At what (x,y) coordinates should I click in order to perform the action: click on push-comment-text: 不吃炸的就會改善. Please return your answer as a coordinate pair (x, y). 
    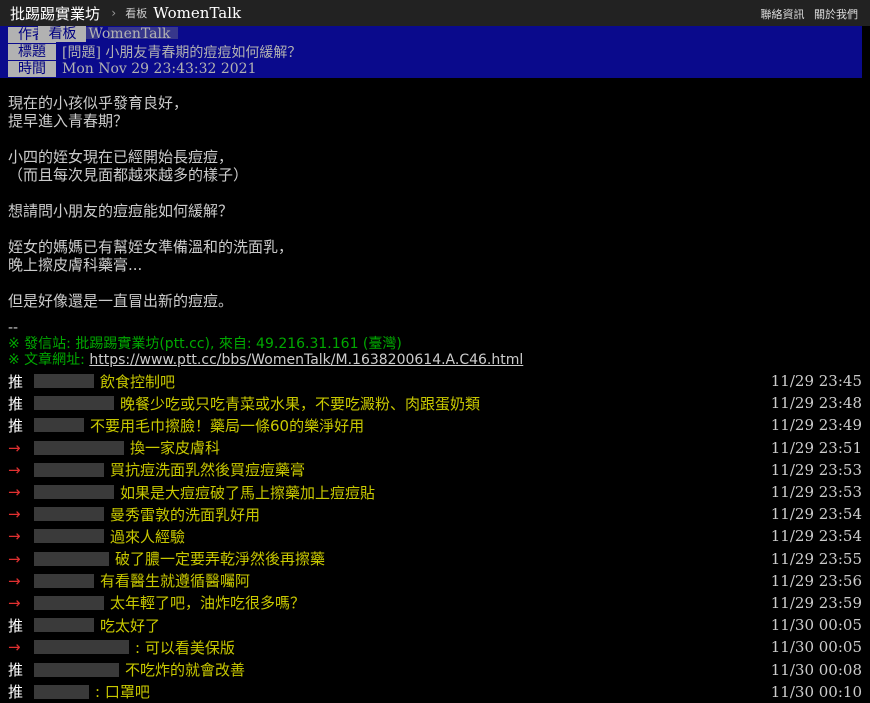
    Looking at the image, I should click on (185, 670).